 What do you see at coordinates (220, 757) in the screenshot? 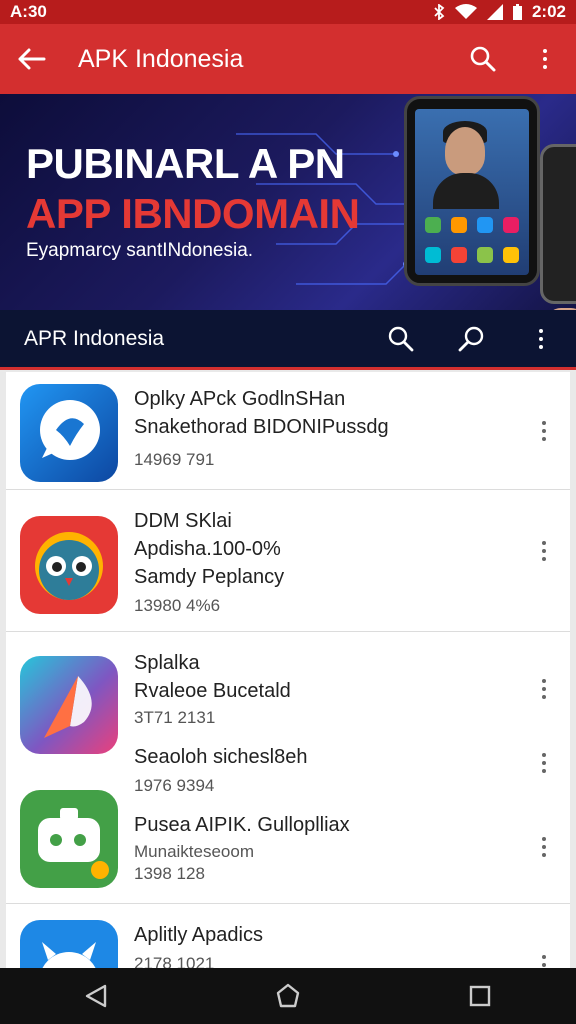
I see `app-name: Seaoloh sichesl8eh` at bounding box center [220, 757].